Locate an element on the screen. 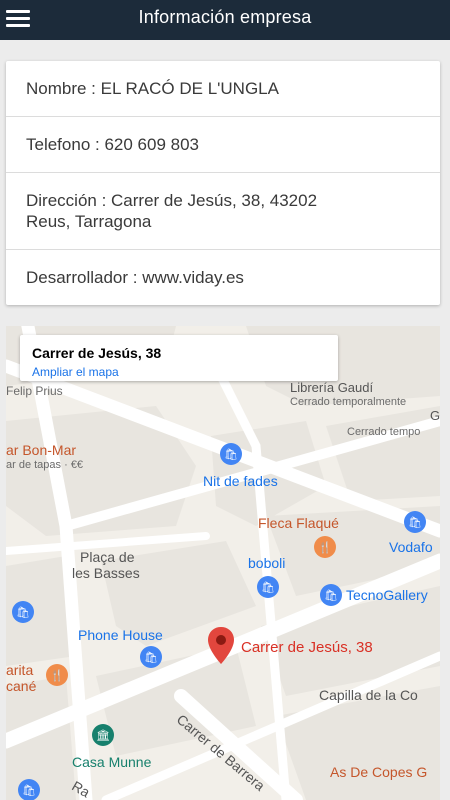 The height and width of the screenshot is (800, 450). company-developer-row: Desarrollador : www.viday.es is located at coordinates (223, 277).